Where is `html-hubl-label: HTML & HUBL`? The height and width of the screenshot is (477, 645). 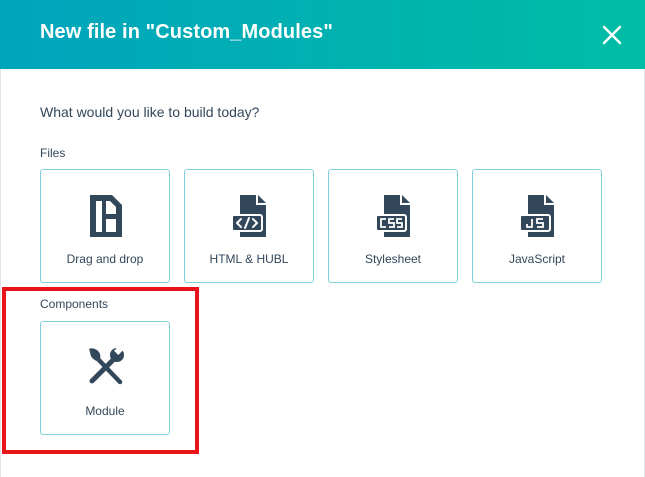 html-hubl-label: HTML & HUBL is located at coordinates (249, 259).